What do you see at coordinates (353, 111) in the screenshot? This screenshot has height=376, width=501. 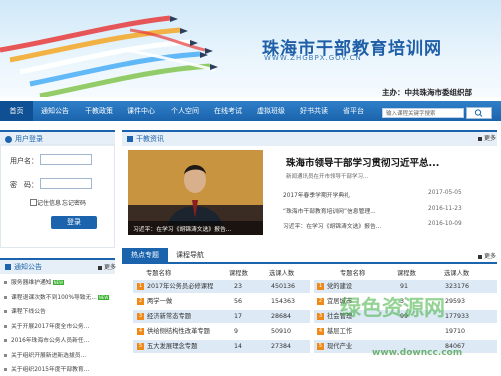 I see `nav-item-provincial: 省平台` at bounding box center [353, 111].